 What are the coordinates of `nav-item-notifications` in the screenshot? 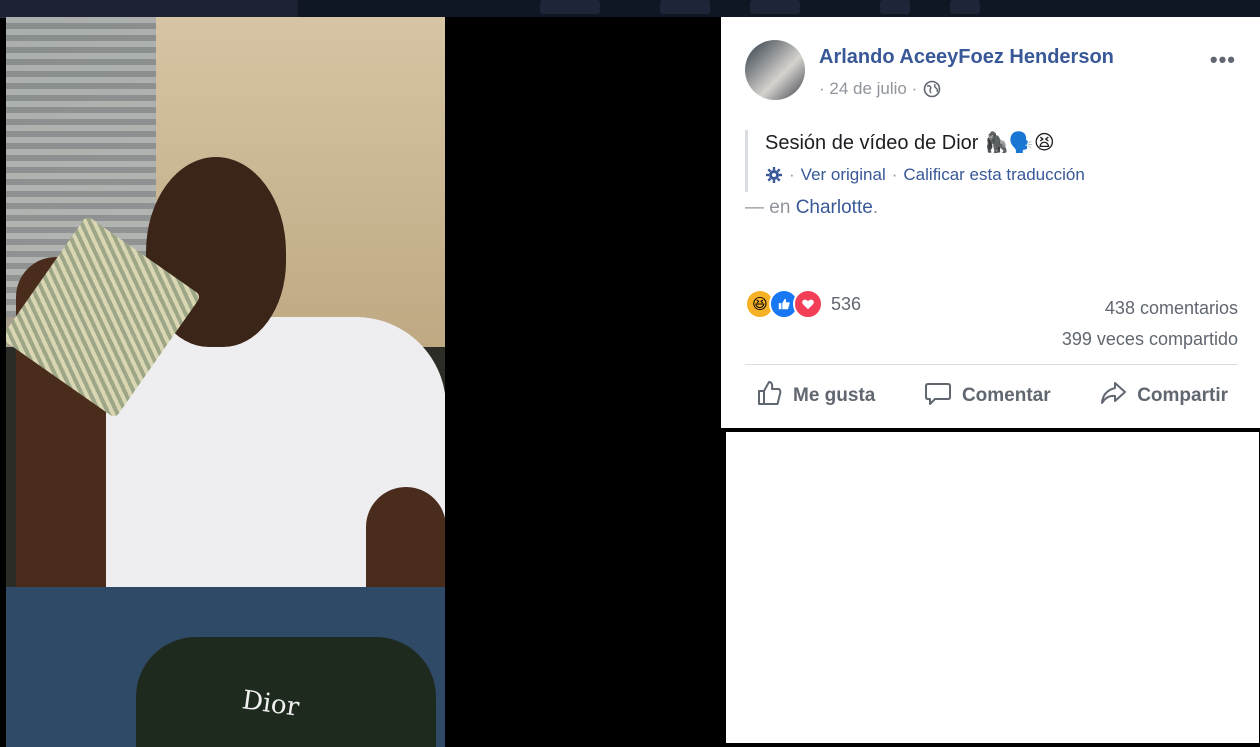 It's located at (895, 7).